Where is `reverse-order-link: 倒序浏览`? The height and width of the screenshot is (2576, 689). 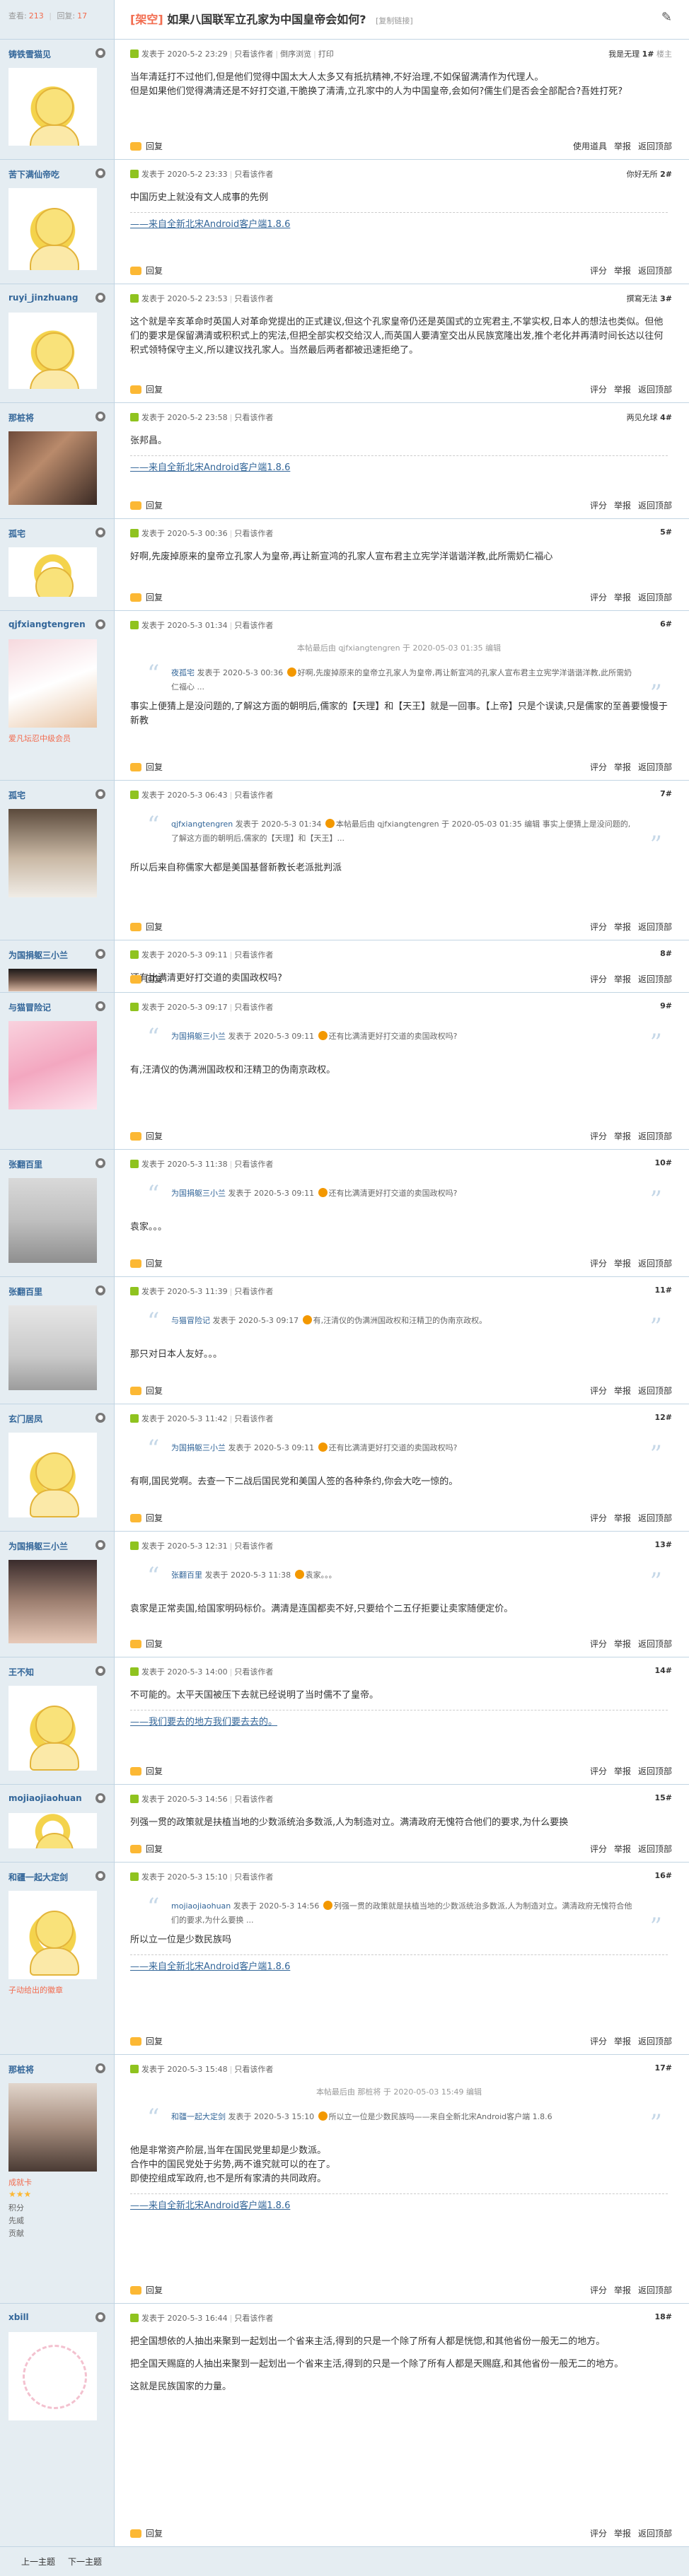
reverse-order-link: 倒序浏览 is located at coordinates (295, 54).